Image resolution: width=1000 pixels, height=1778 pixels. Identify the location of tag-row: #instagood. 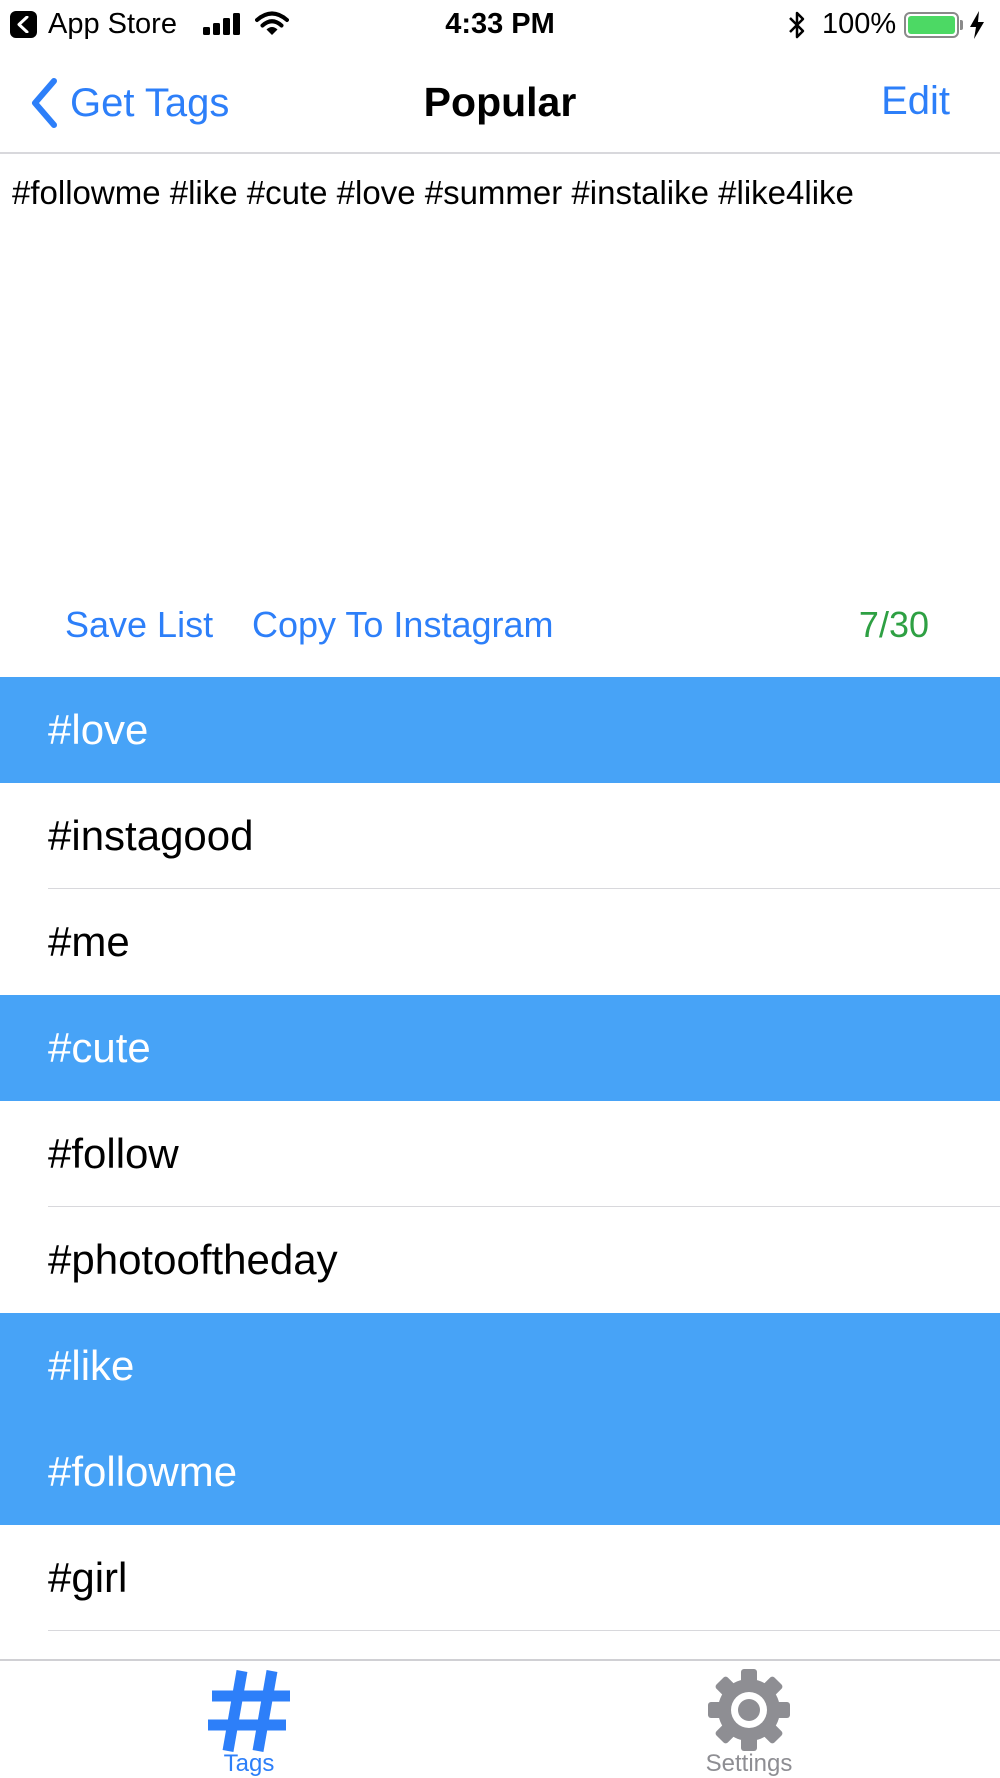
(500, 836).